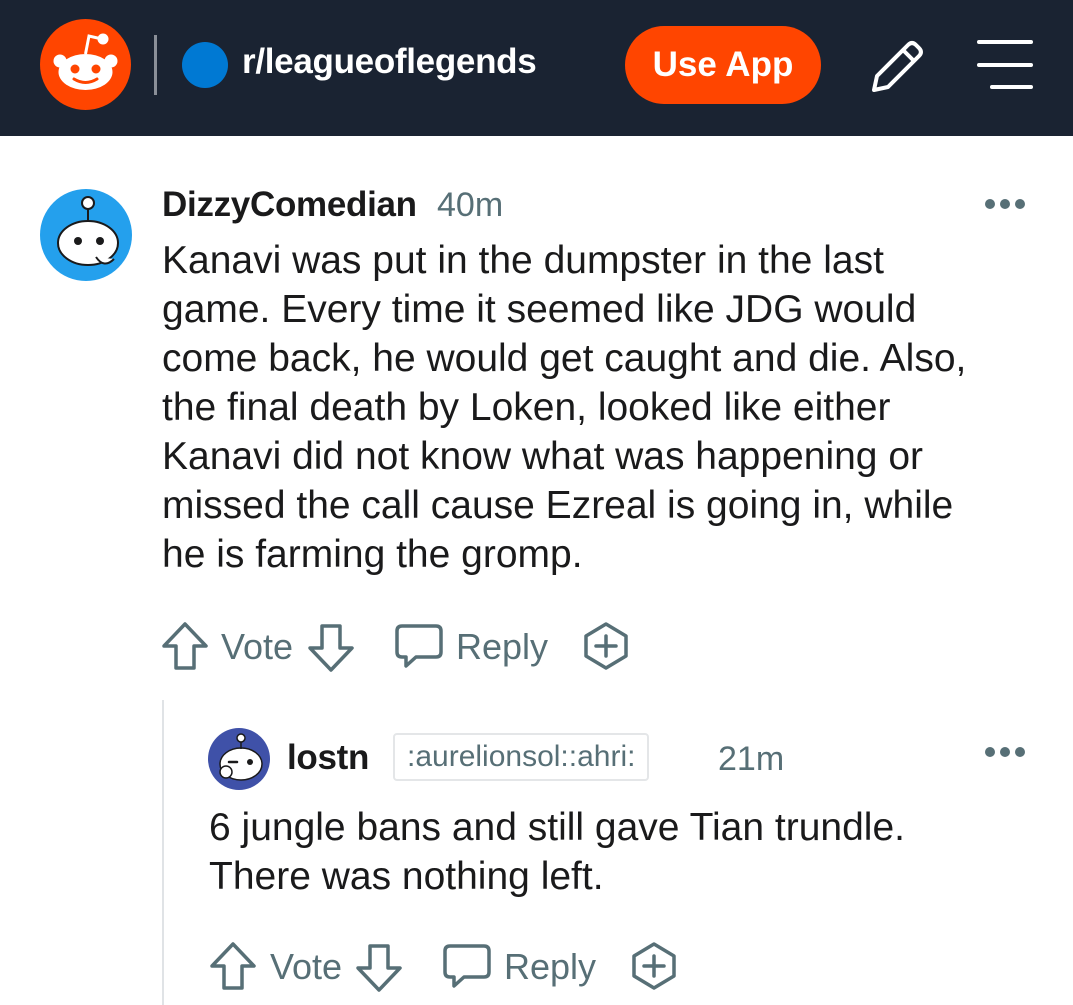 This screenshot has height=1005, width=1073. What do you see at coordinates (163, 852) in the screenshot?
I see `thread-line` at bounding box center [163, 852].